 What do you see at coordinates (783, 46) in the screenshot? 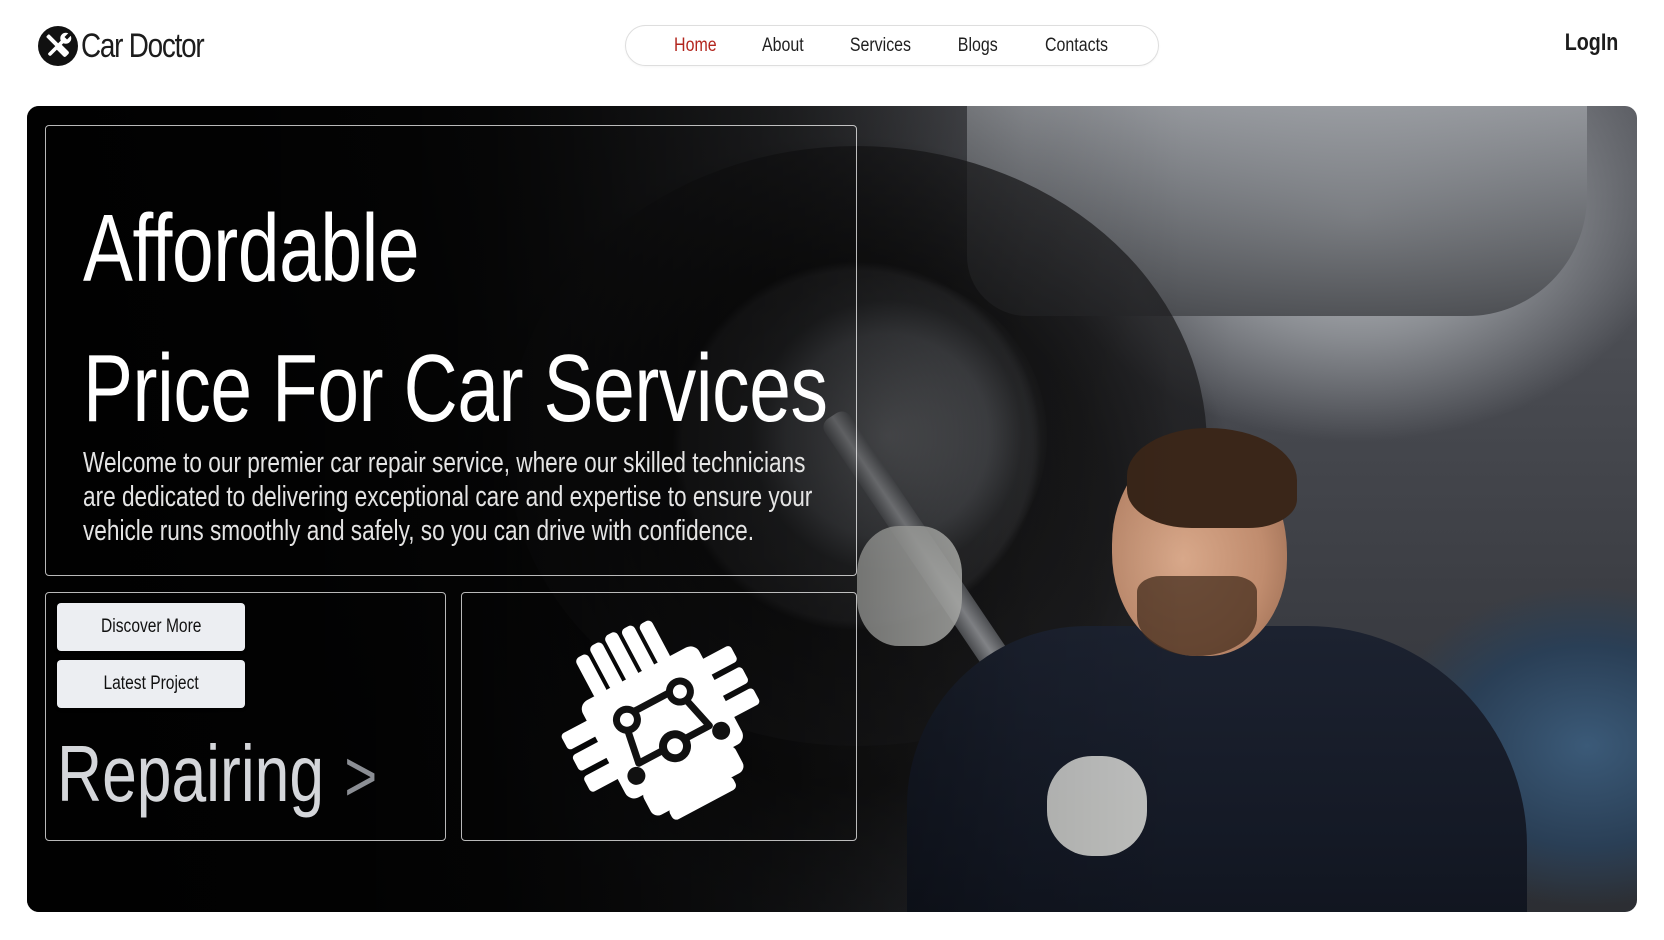
I see `nav-item-about: About` at bounding box center [783, 46].